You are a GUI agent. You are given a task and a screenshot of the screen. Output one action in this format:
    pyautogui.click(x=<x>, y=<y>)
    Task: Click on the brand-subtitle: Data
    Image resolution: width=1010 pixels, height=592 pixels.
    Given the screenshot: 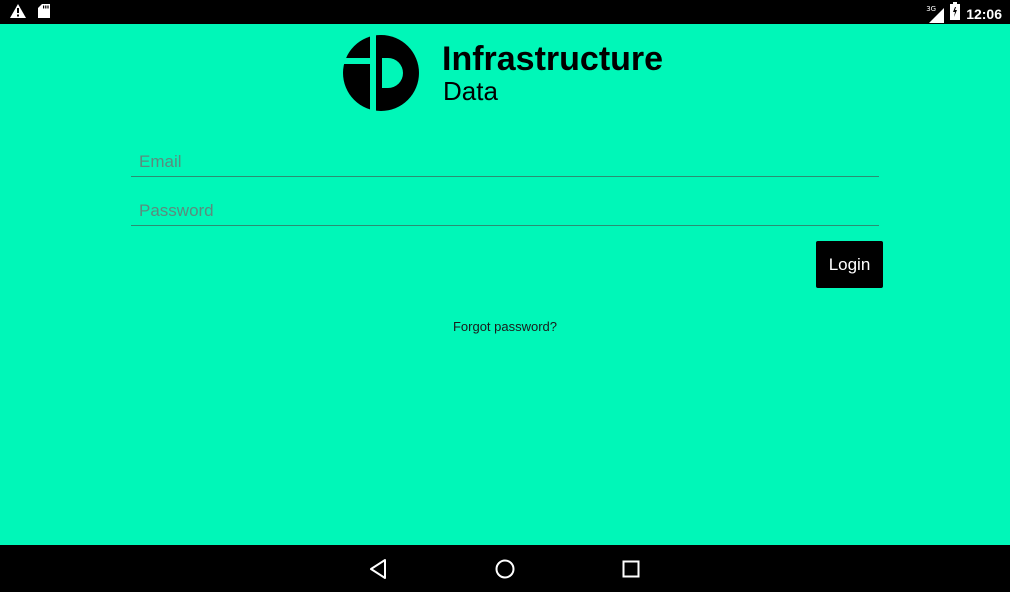 What is the action you would take?
    pyautogui.click(x=470, y=91)
    